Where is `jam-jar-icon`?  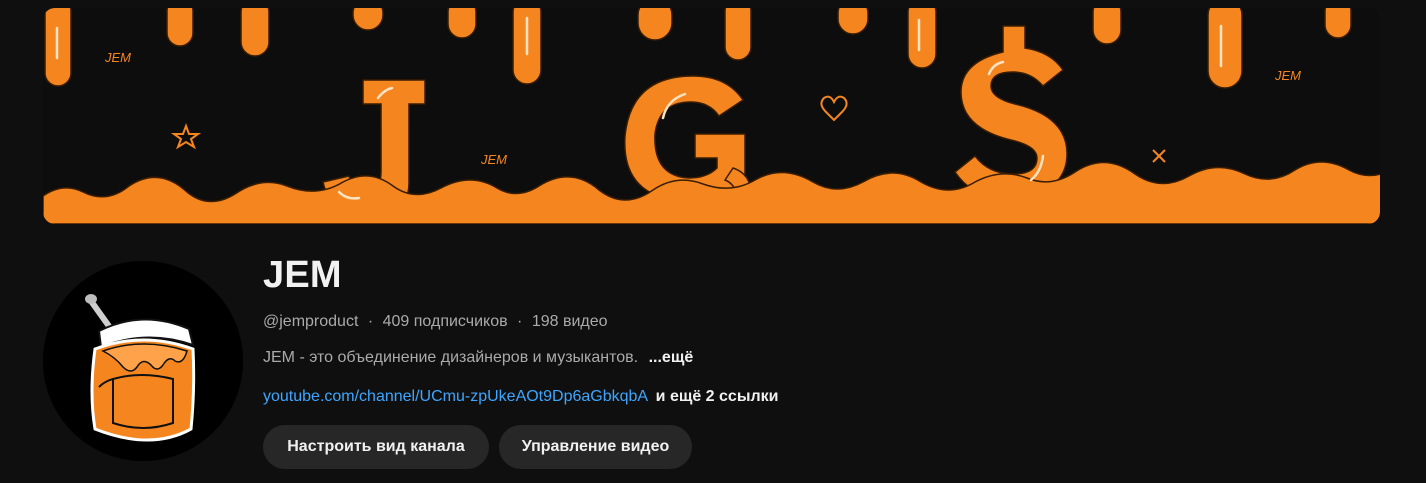 jam-jar-icon is located at coordinates (143, 361).